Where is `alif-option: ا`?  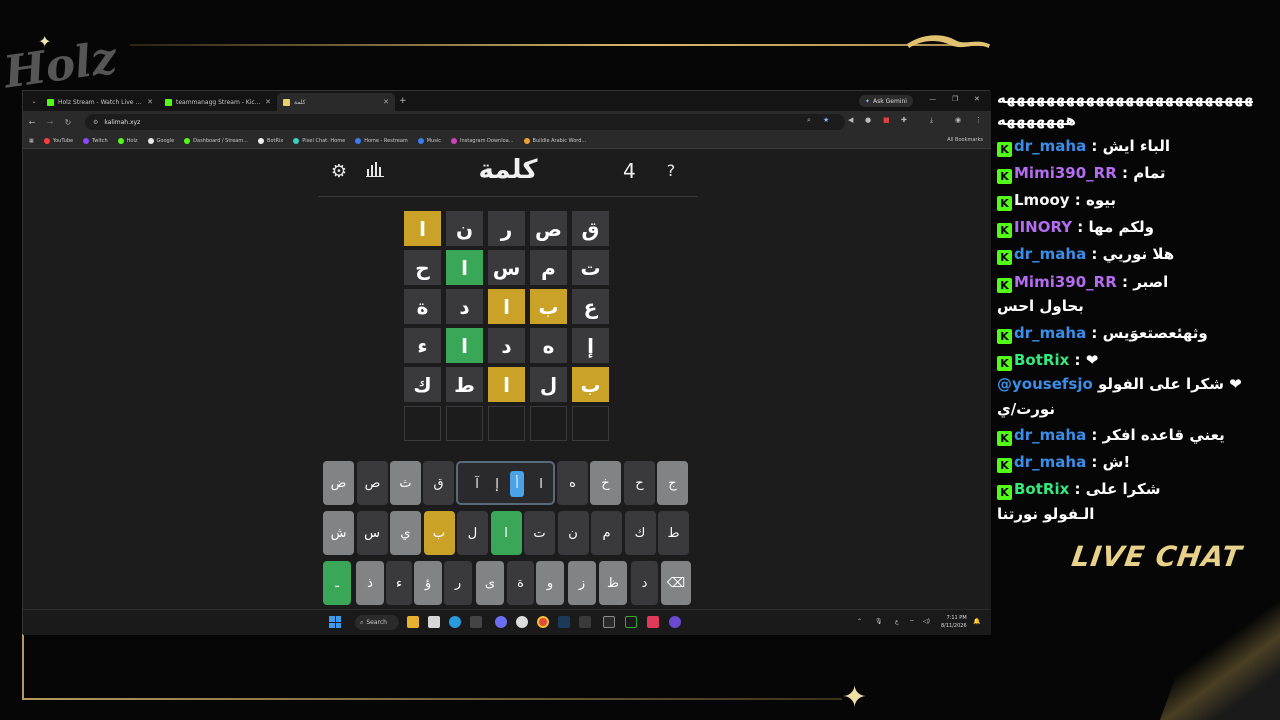 alif-option: ا is located at coordinates (541, 484).